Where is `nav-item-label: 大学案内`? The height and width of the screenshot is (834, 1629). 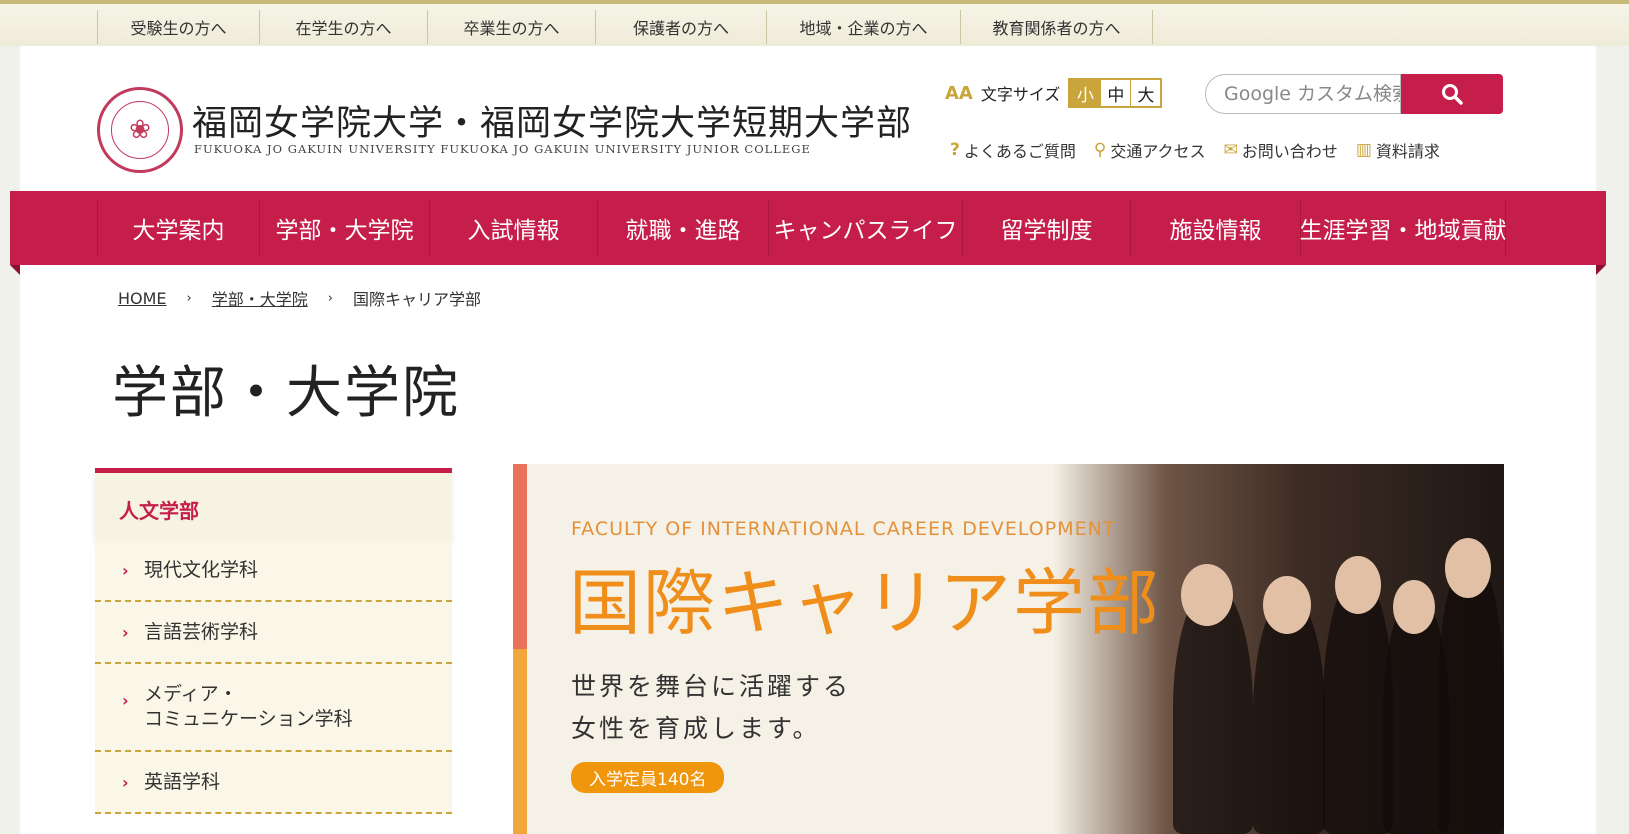
nav-item-label: 大学案内 is located at coordinates (178, 231).